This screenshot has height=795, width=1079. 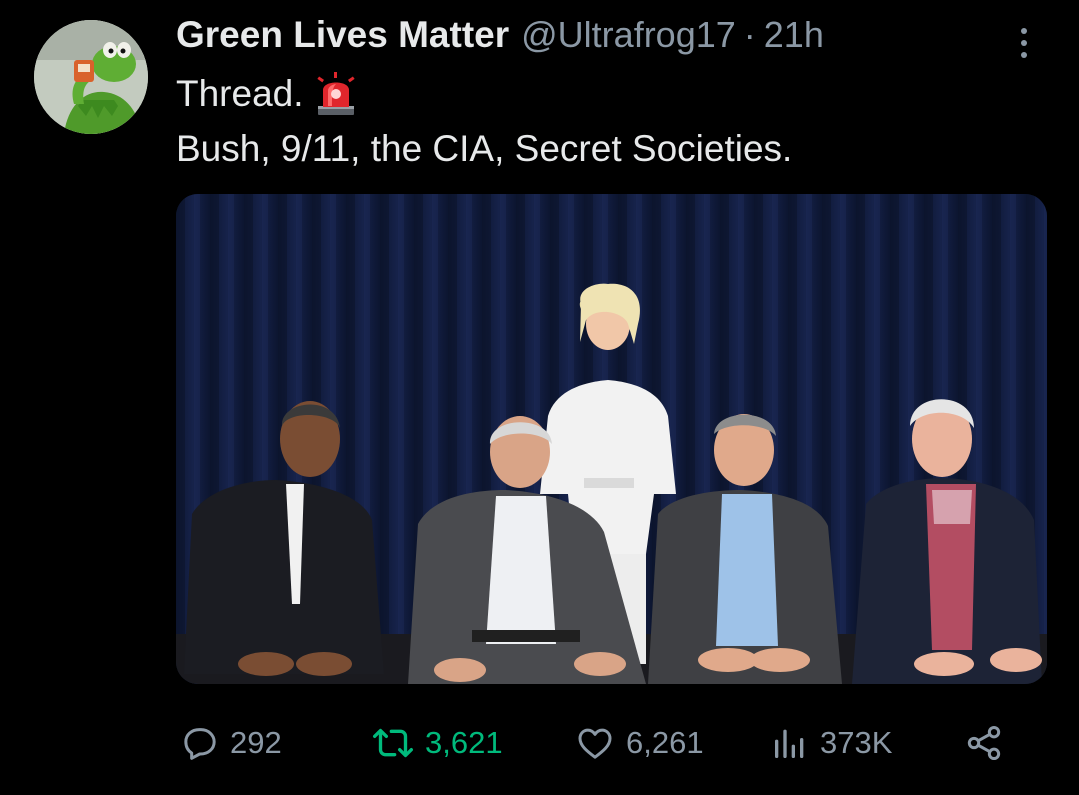 I want to click on reply-button: 292, so click(x=231, y=743).